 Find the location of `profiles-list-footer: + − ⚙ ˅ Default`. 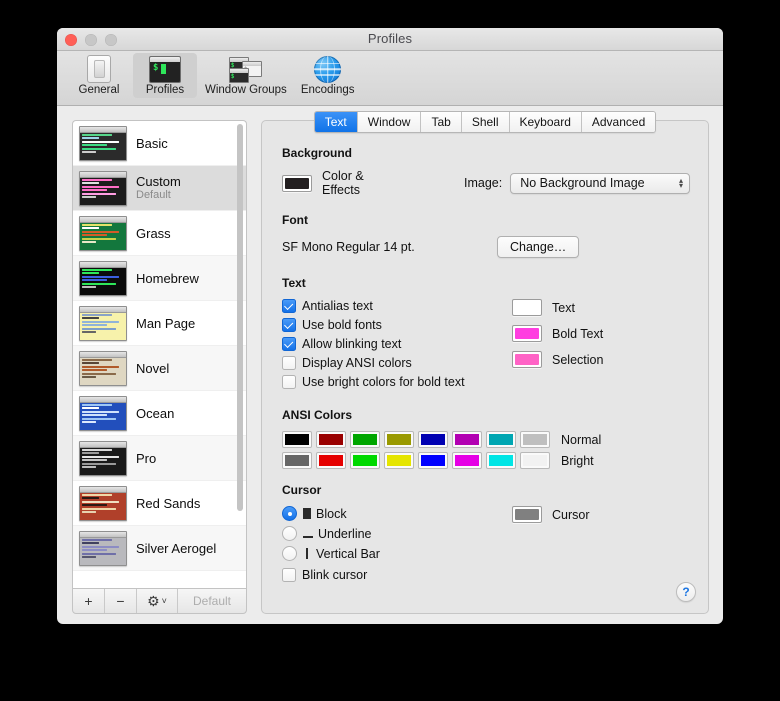

profiles-list-footer: + − ⚙ ˅ Default is located at coordinates (159, 601).